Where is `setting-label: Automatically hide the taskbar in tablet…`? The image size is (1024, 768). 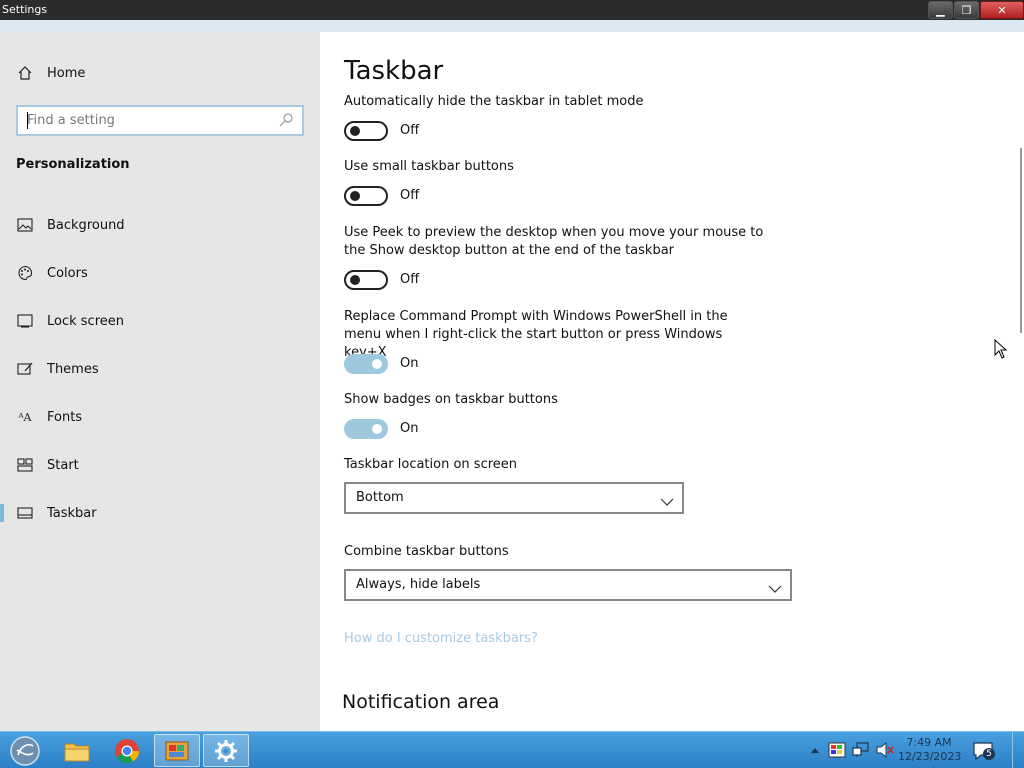
setting-label: Automatically hide the taskbar in tablet… is located at coordinates (494, 101).